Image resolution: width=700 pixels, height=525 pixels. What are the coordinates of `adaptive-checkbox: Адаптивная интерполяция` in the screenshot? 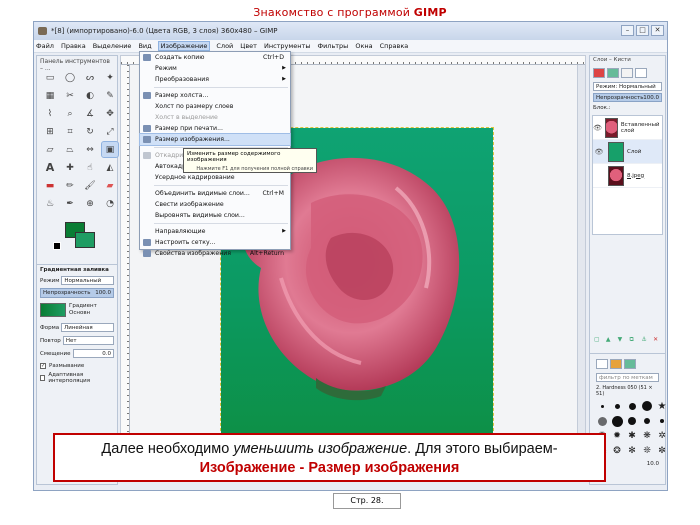 It's located at (77, 378).